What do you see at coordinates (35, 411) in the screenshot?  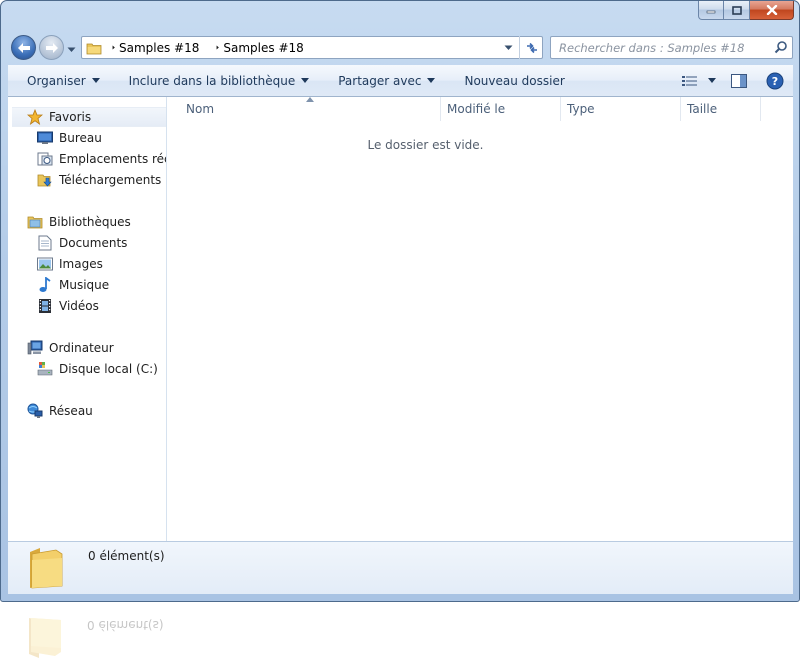 I see `network-icon` at bounding box center [35, 411].